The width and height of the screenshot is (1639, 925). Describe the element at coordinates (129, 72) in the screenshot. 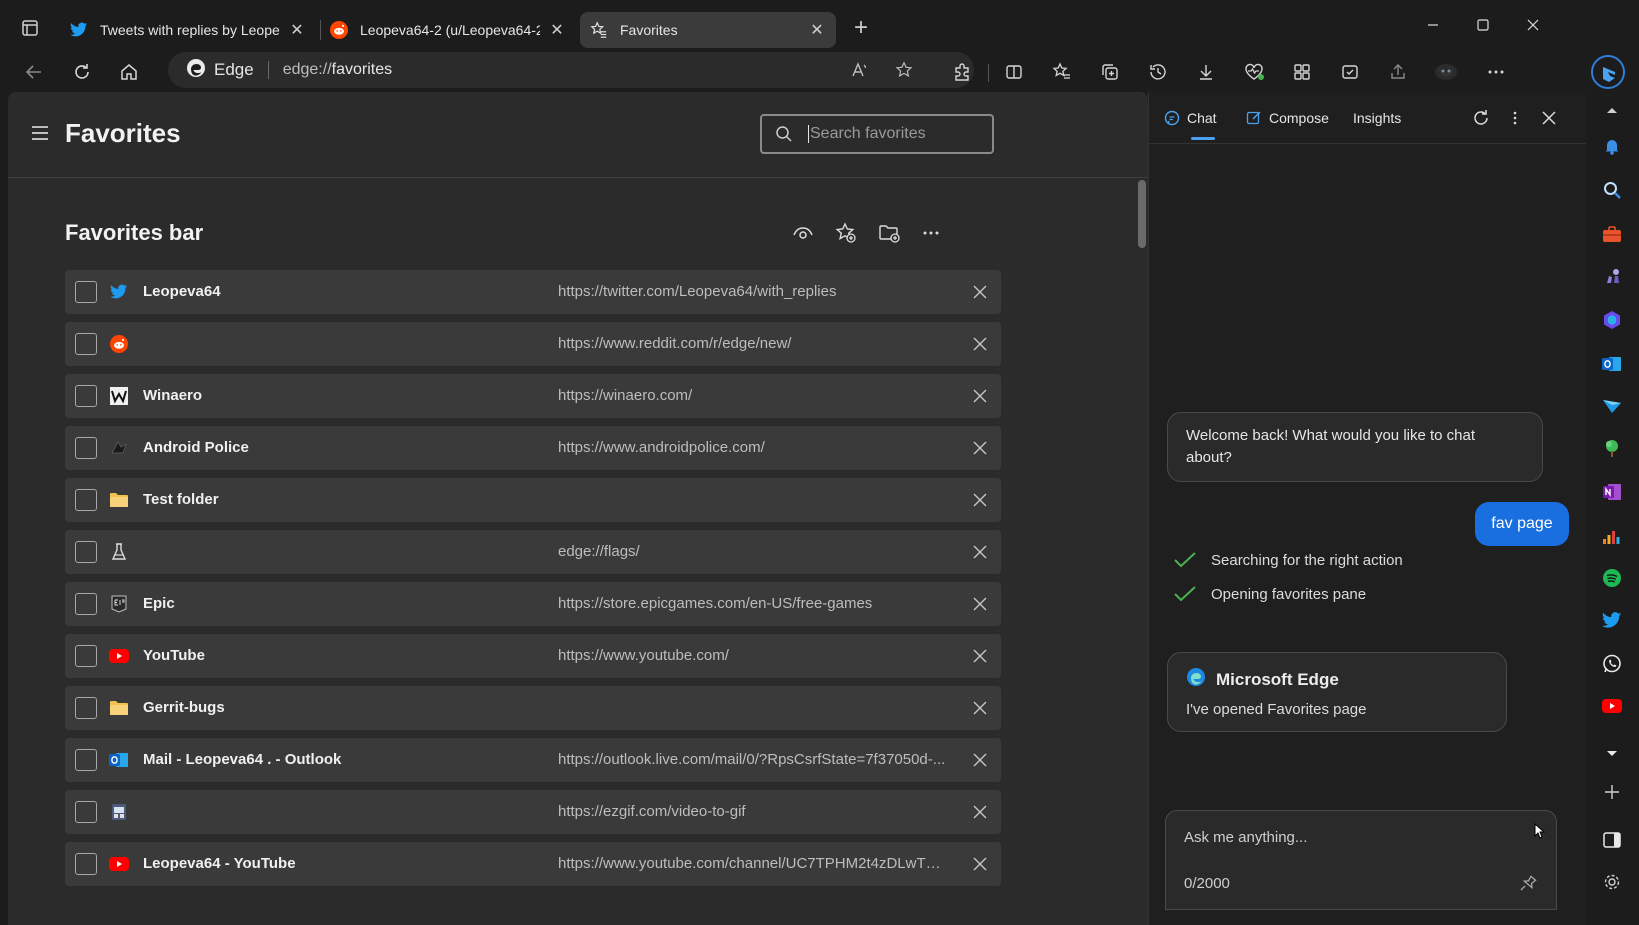

I see `home-button` at that location.